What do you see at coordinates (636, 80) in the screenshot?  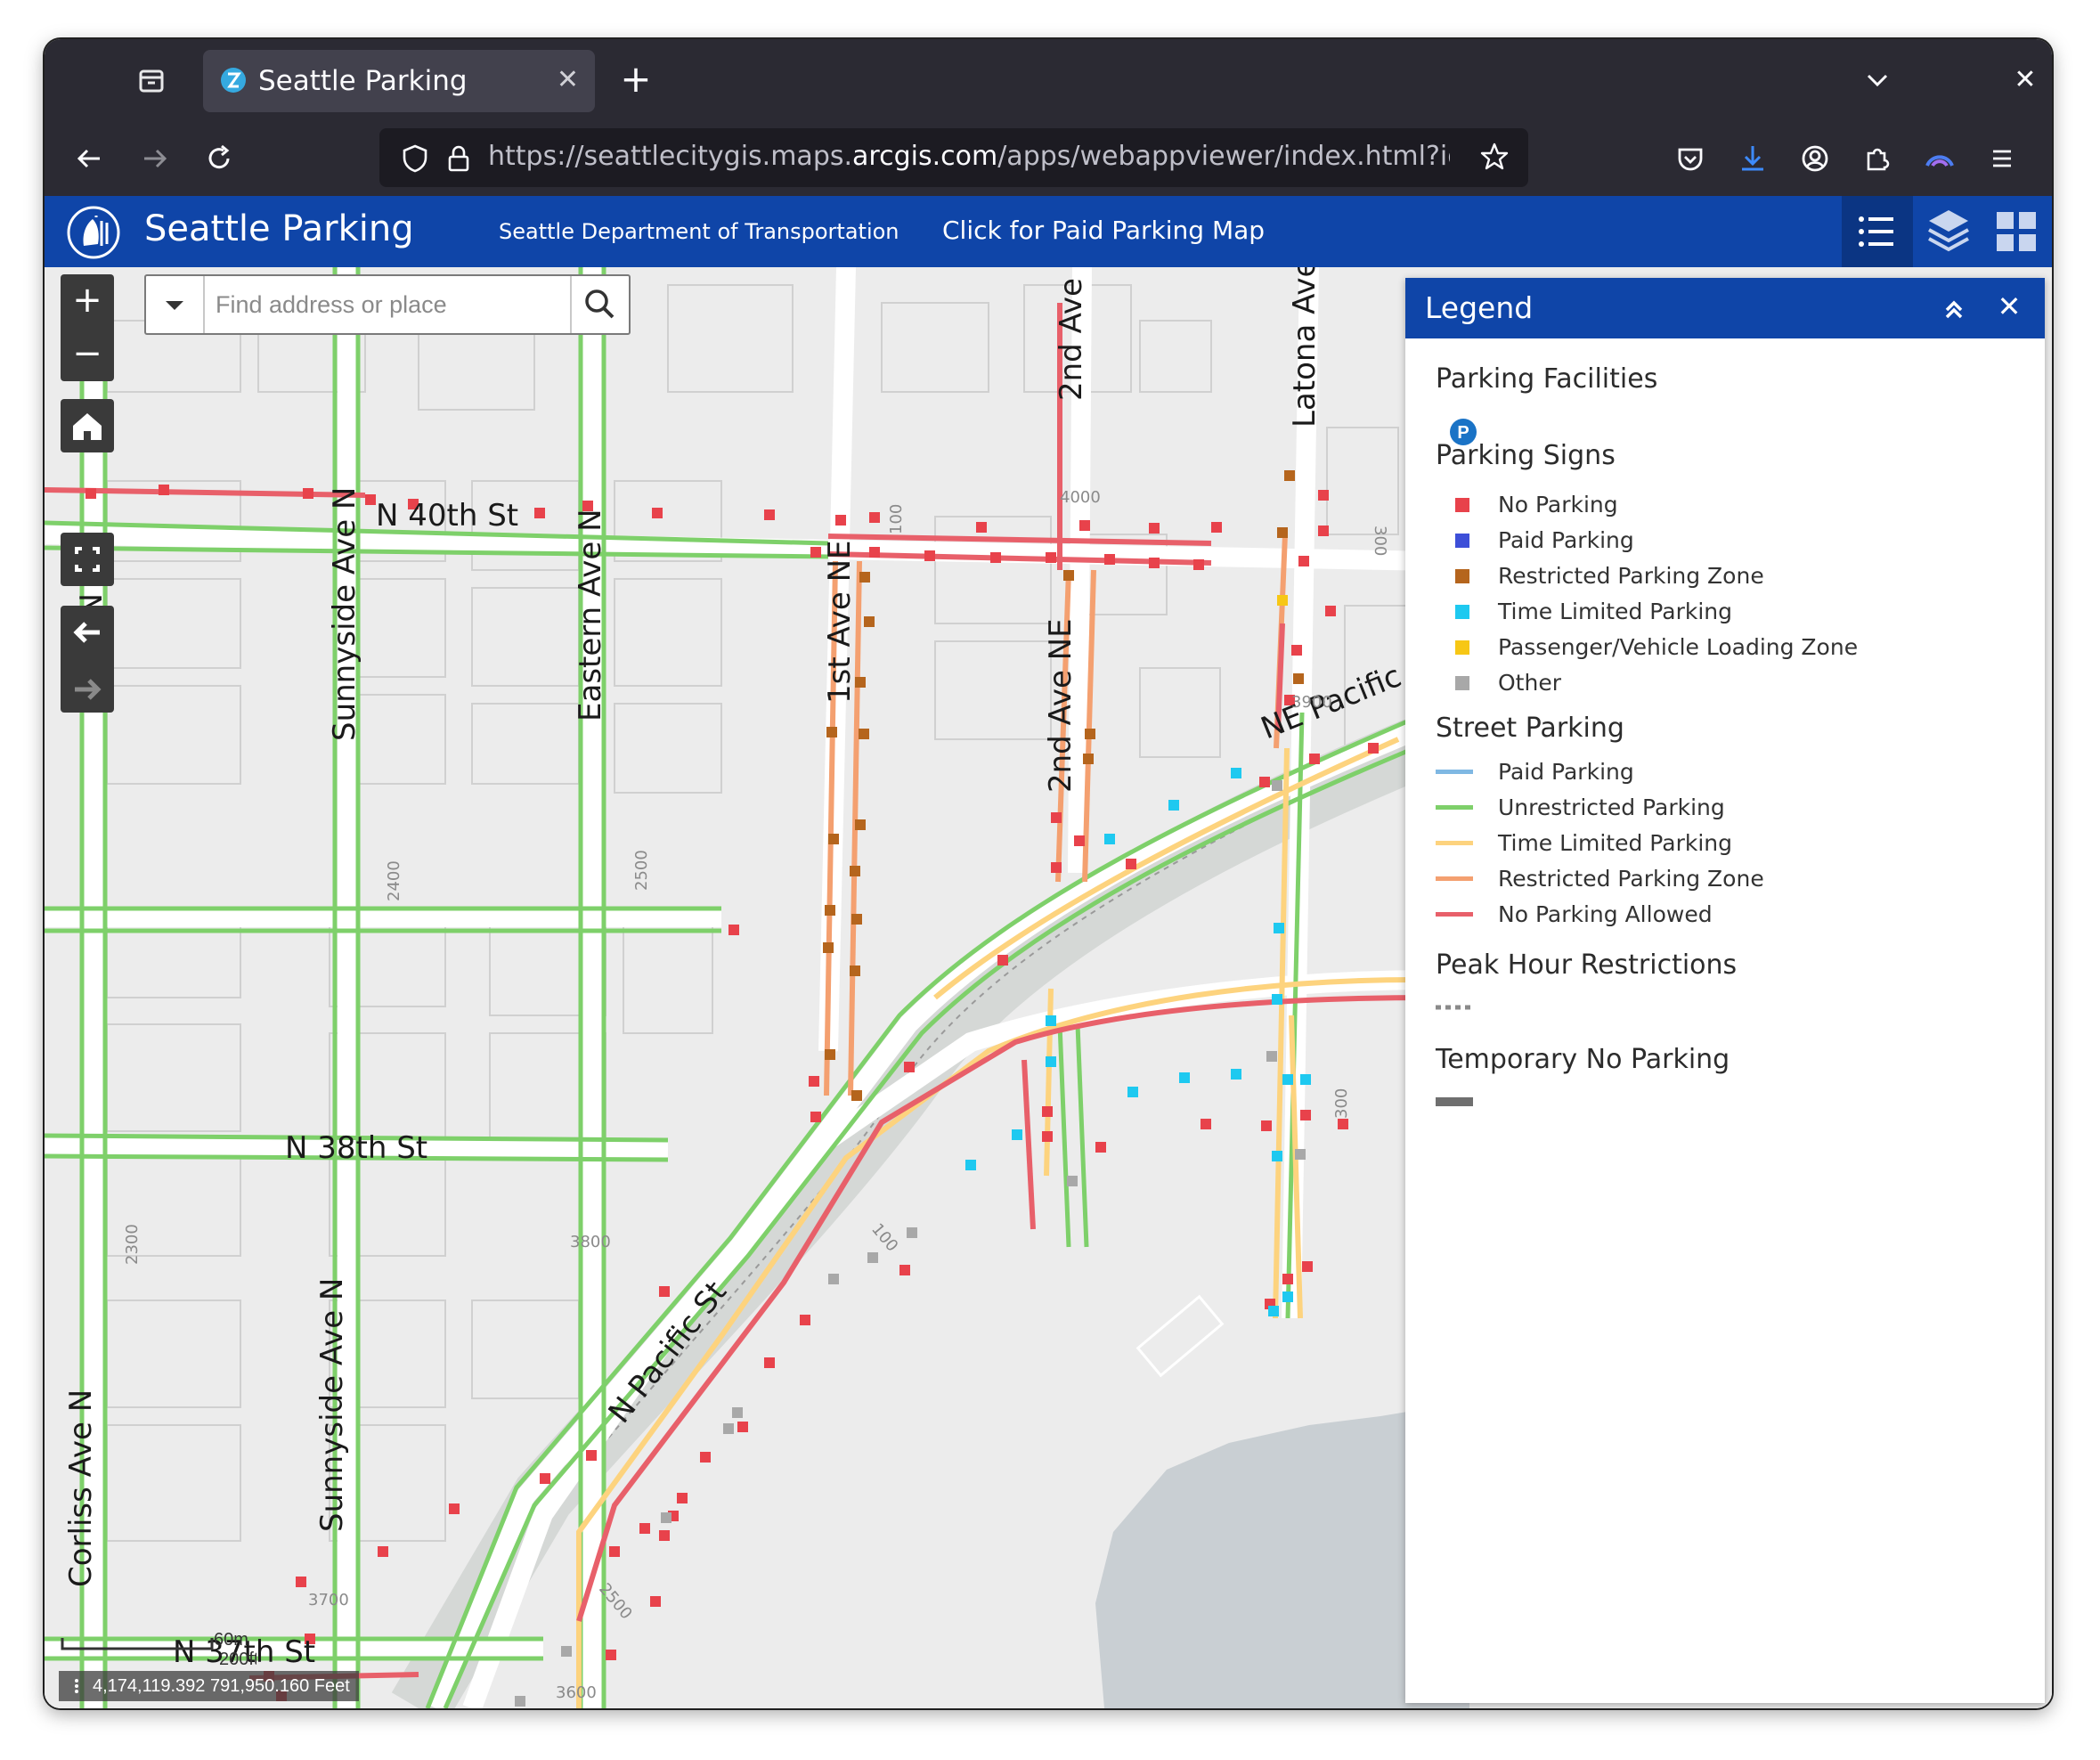 I see `new-tab-button: +` at bounding box center [636, 80].